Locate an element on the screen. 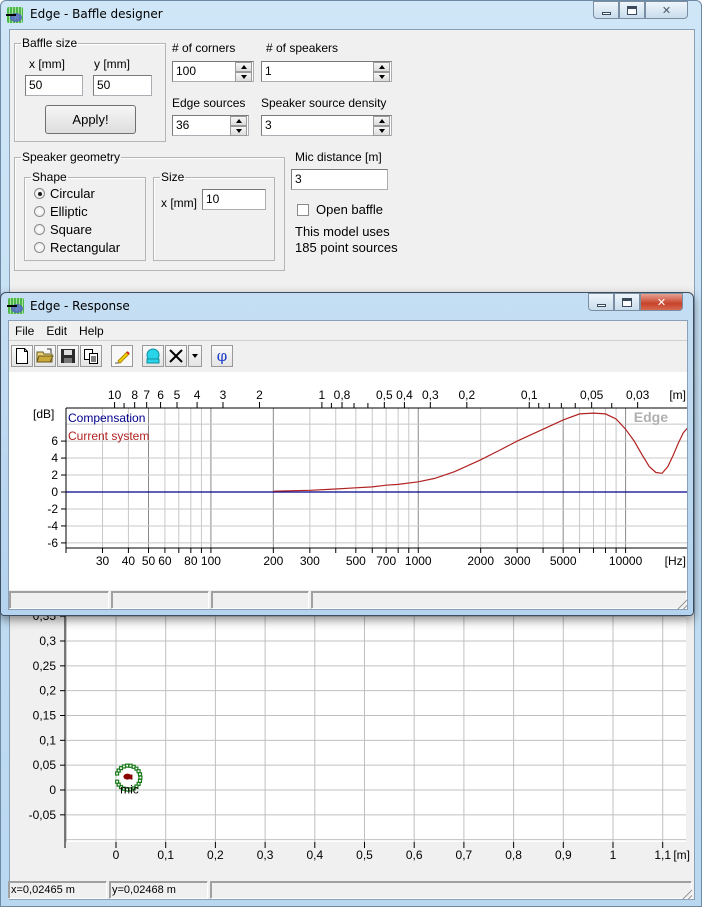 The width and height of the screenshot is (702, 907). open-baffle-checkbox: Open baffle is located at coordinates (340, 209).